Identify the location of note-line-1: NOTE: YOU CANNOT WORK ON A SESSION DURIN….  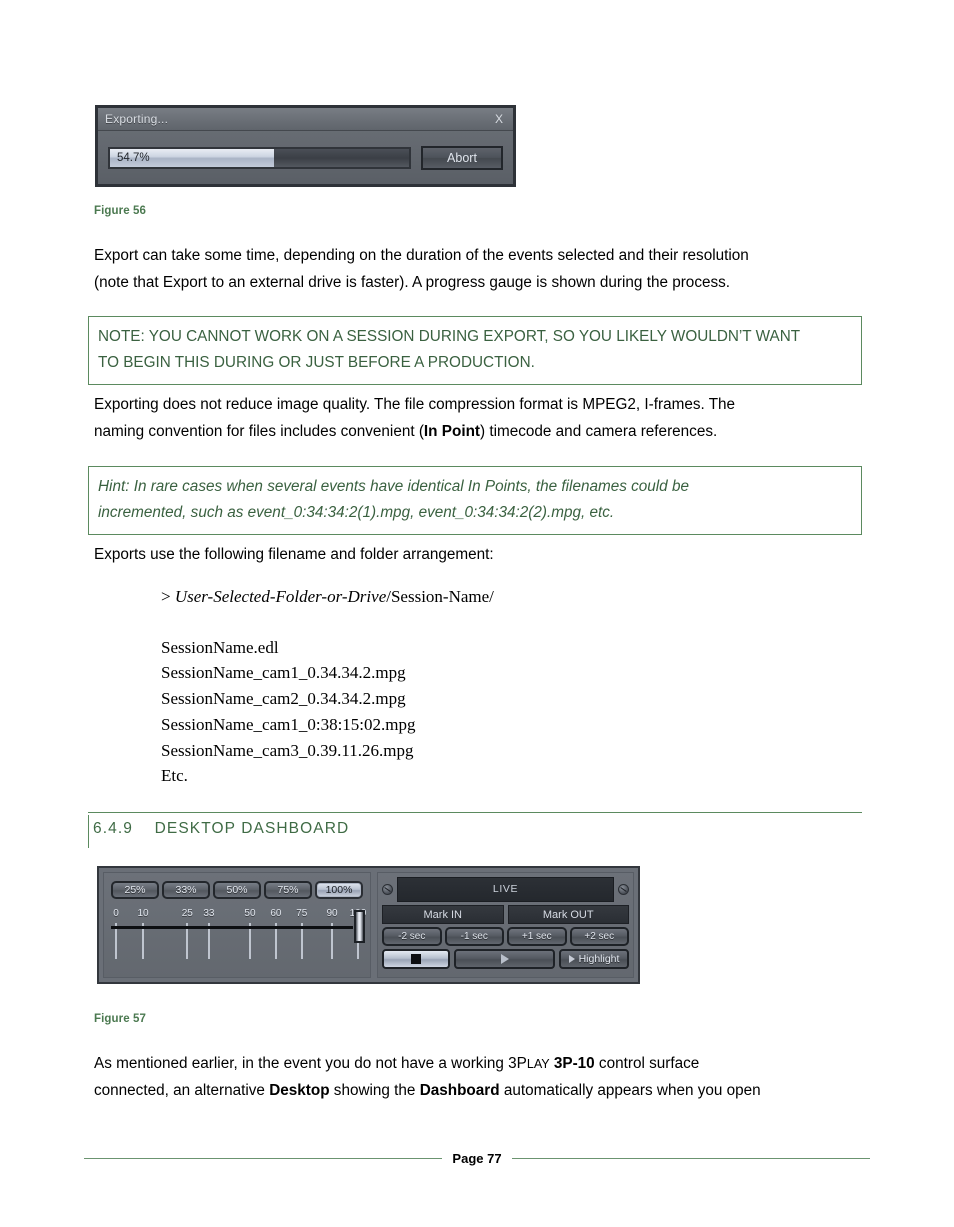
(449, 336).